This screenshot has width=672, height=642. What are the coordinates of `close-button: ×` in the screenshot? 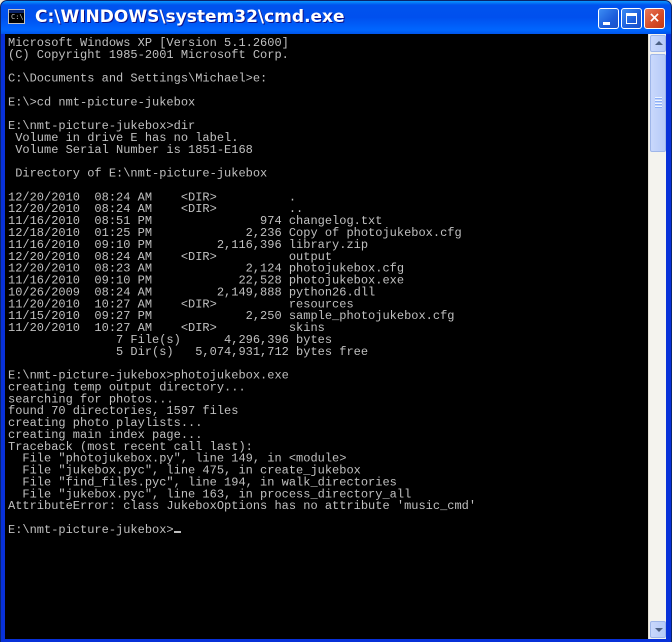 It's located at (654, 18).